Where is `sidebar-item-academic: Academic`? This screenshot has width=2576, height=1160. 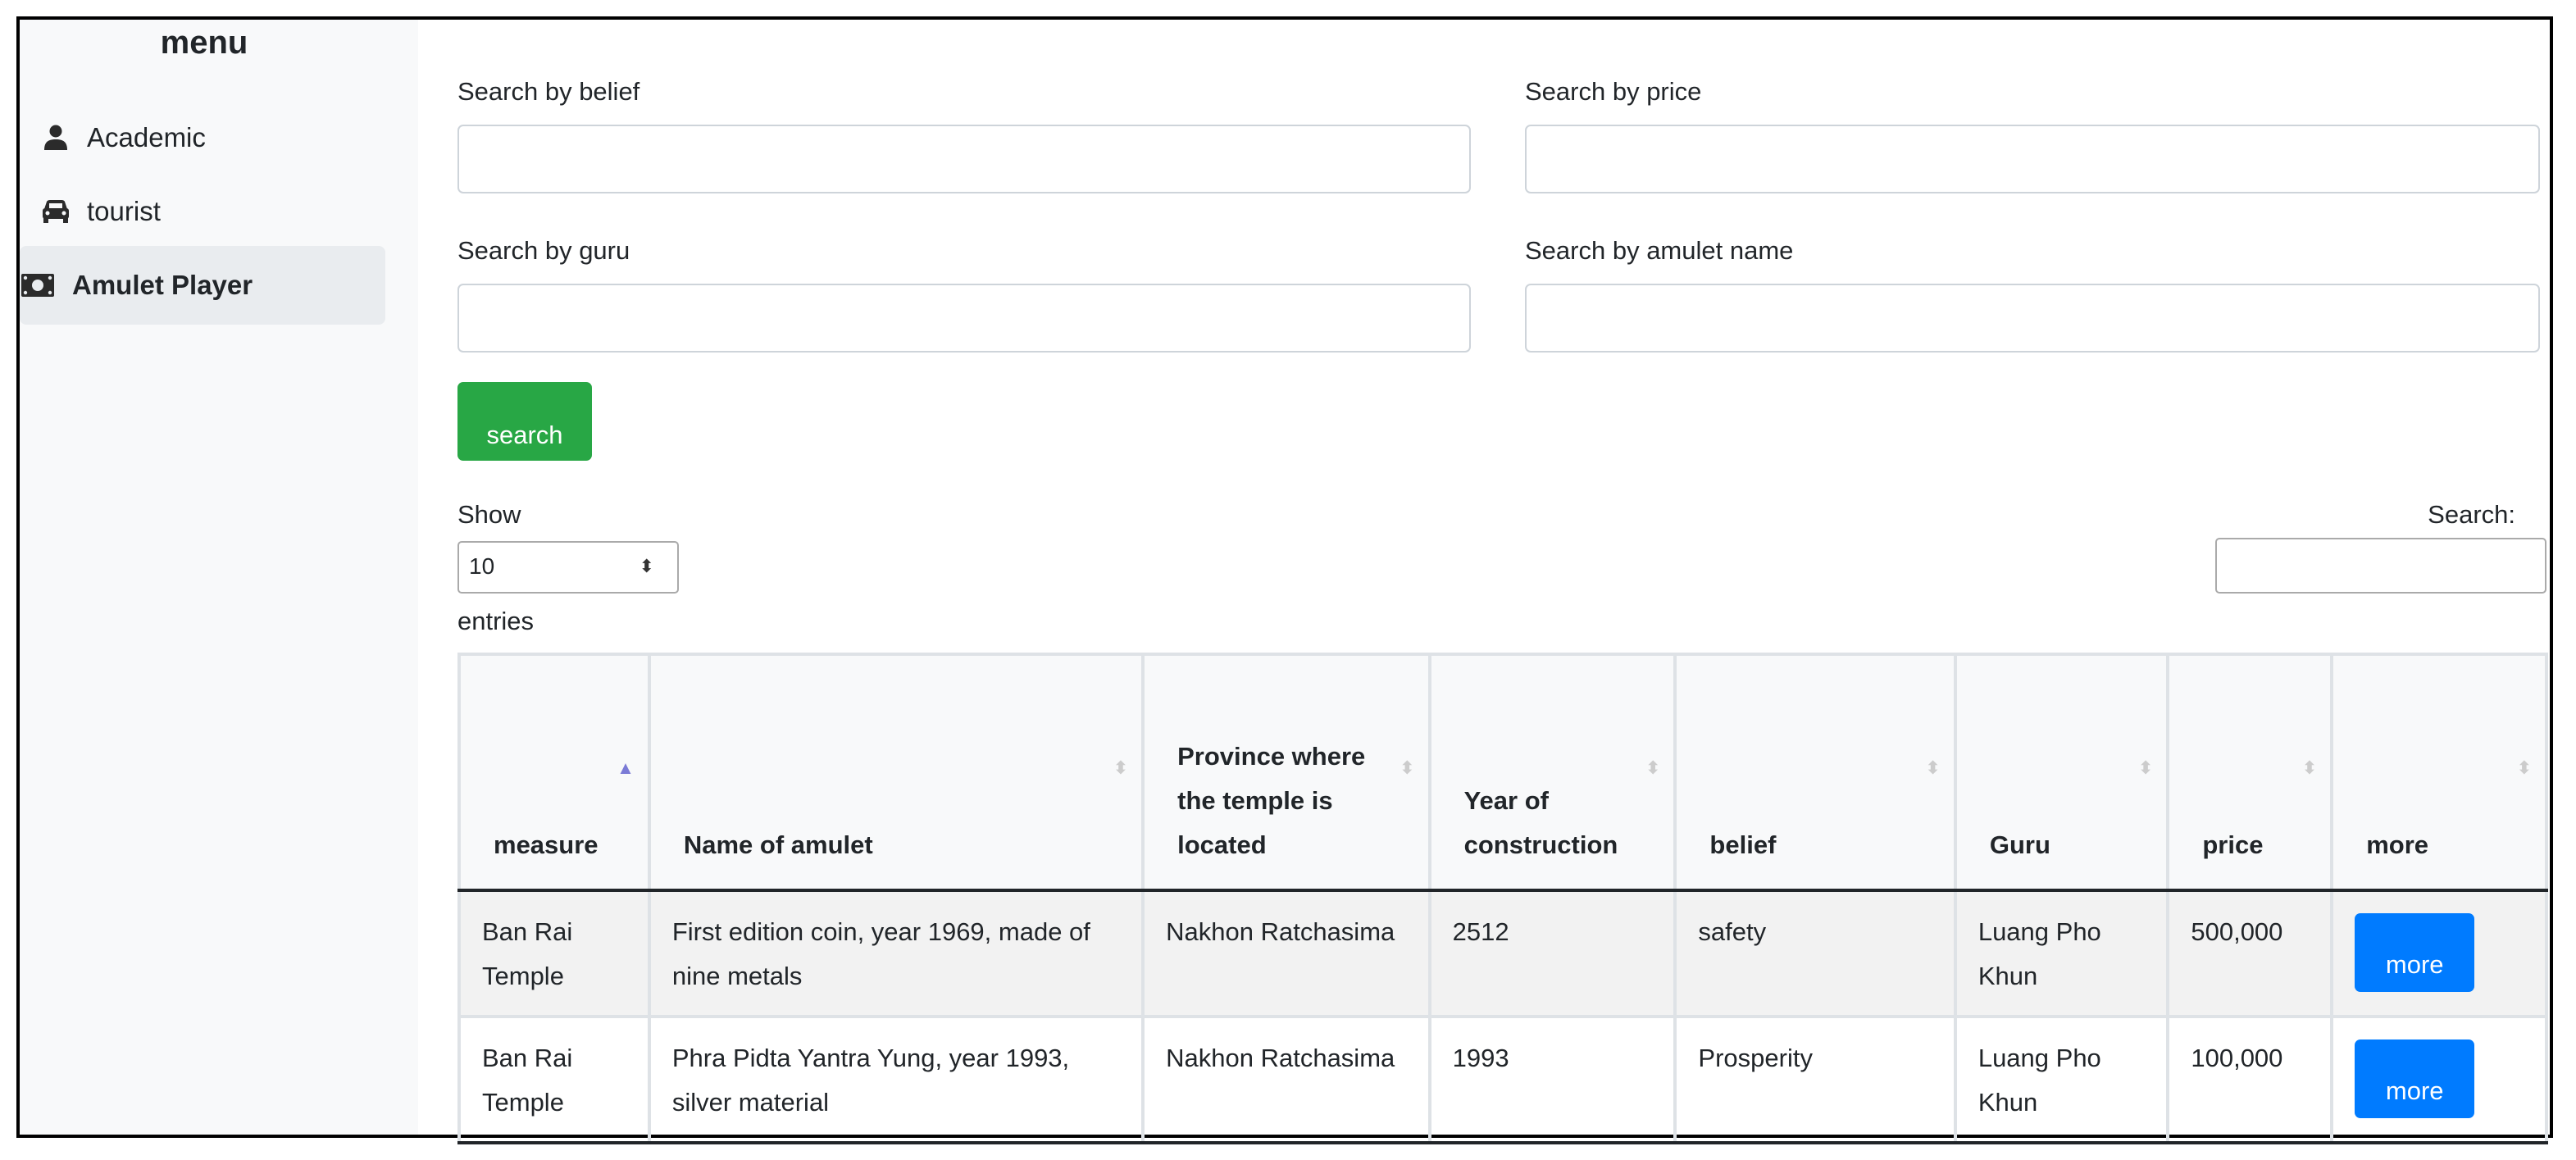 sidebar-item-academic: Academic is located at coordinates (202, 138).